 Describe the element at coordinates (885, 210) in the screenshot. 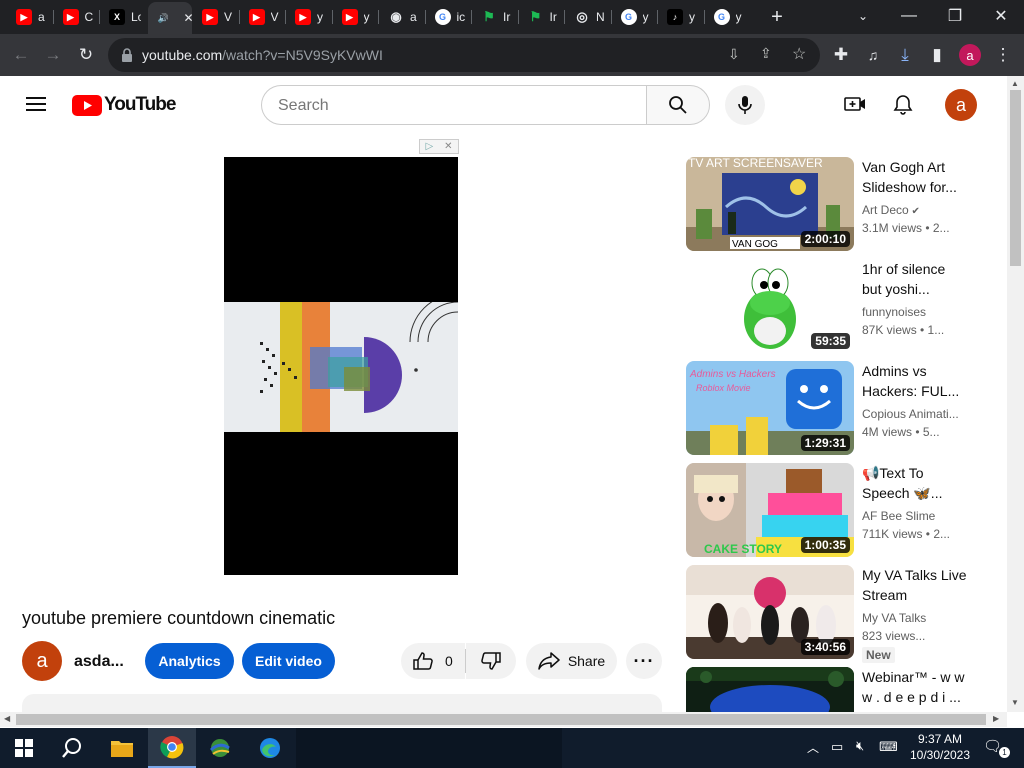

I see `recommended-channel-text: Art Deco` at that location.